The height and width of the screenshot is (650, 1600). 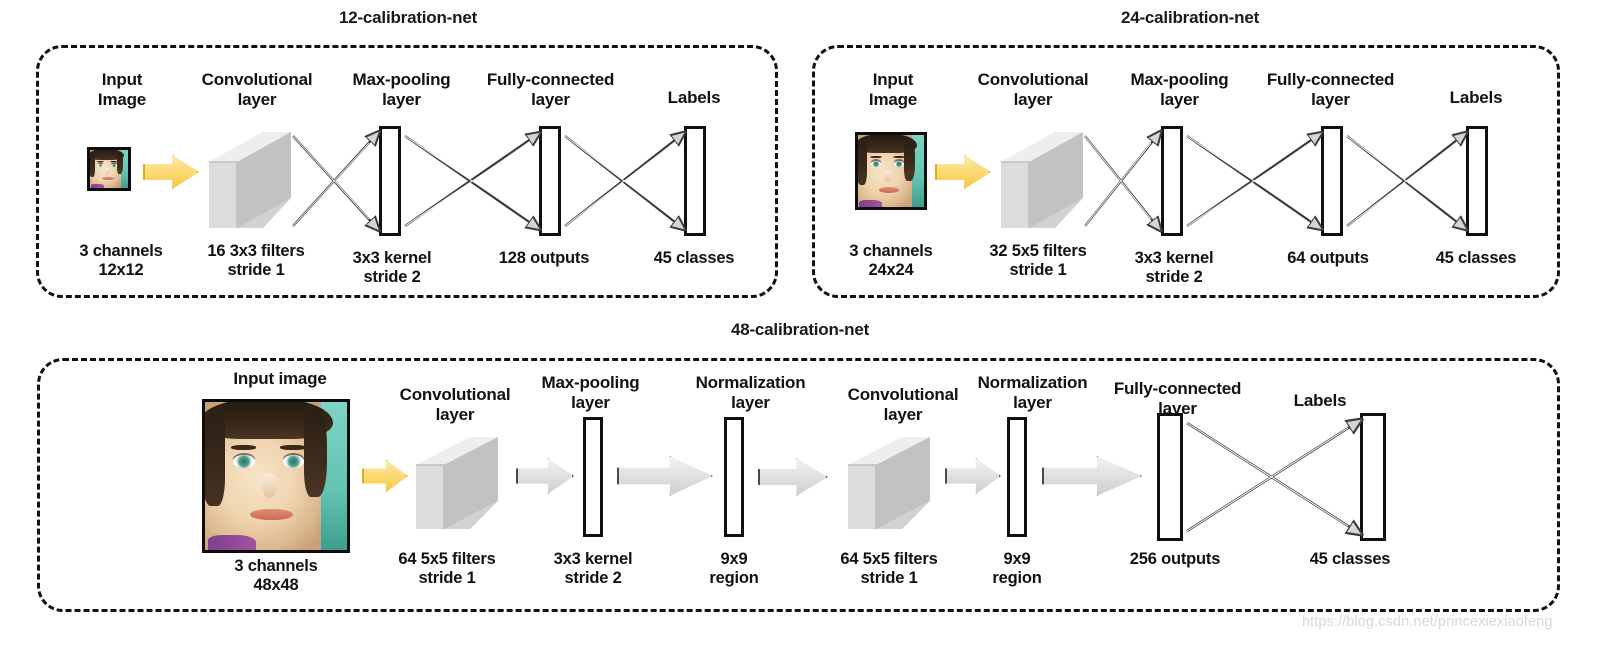 I want to click on net48-caption-input-image: 3 channels 48x48, so click(x=276, y=575).